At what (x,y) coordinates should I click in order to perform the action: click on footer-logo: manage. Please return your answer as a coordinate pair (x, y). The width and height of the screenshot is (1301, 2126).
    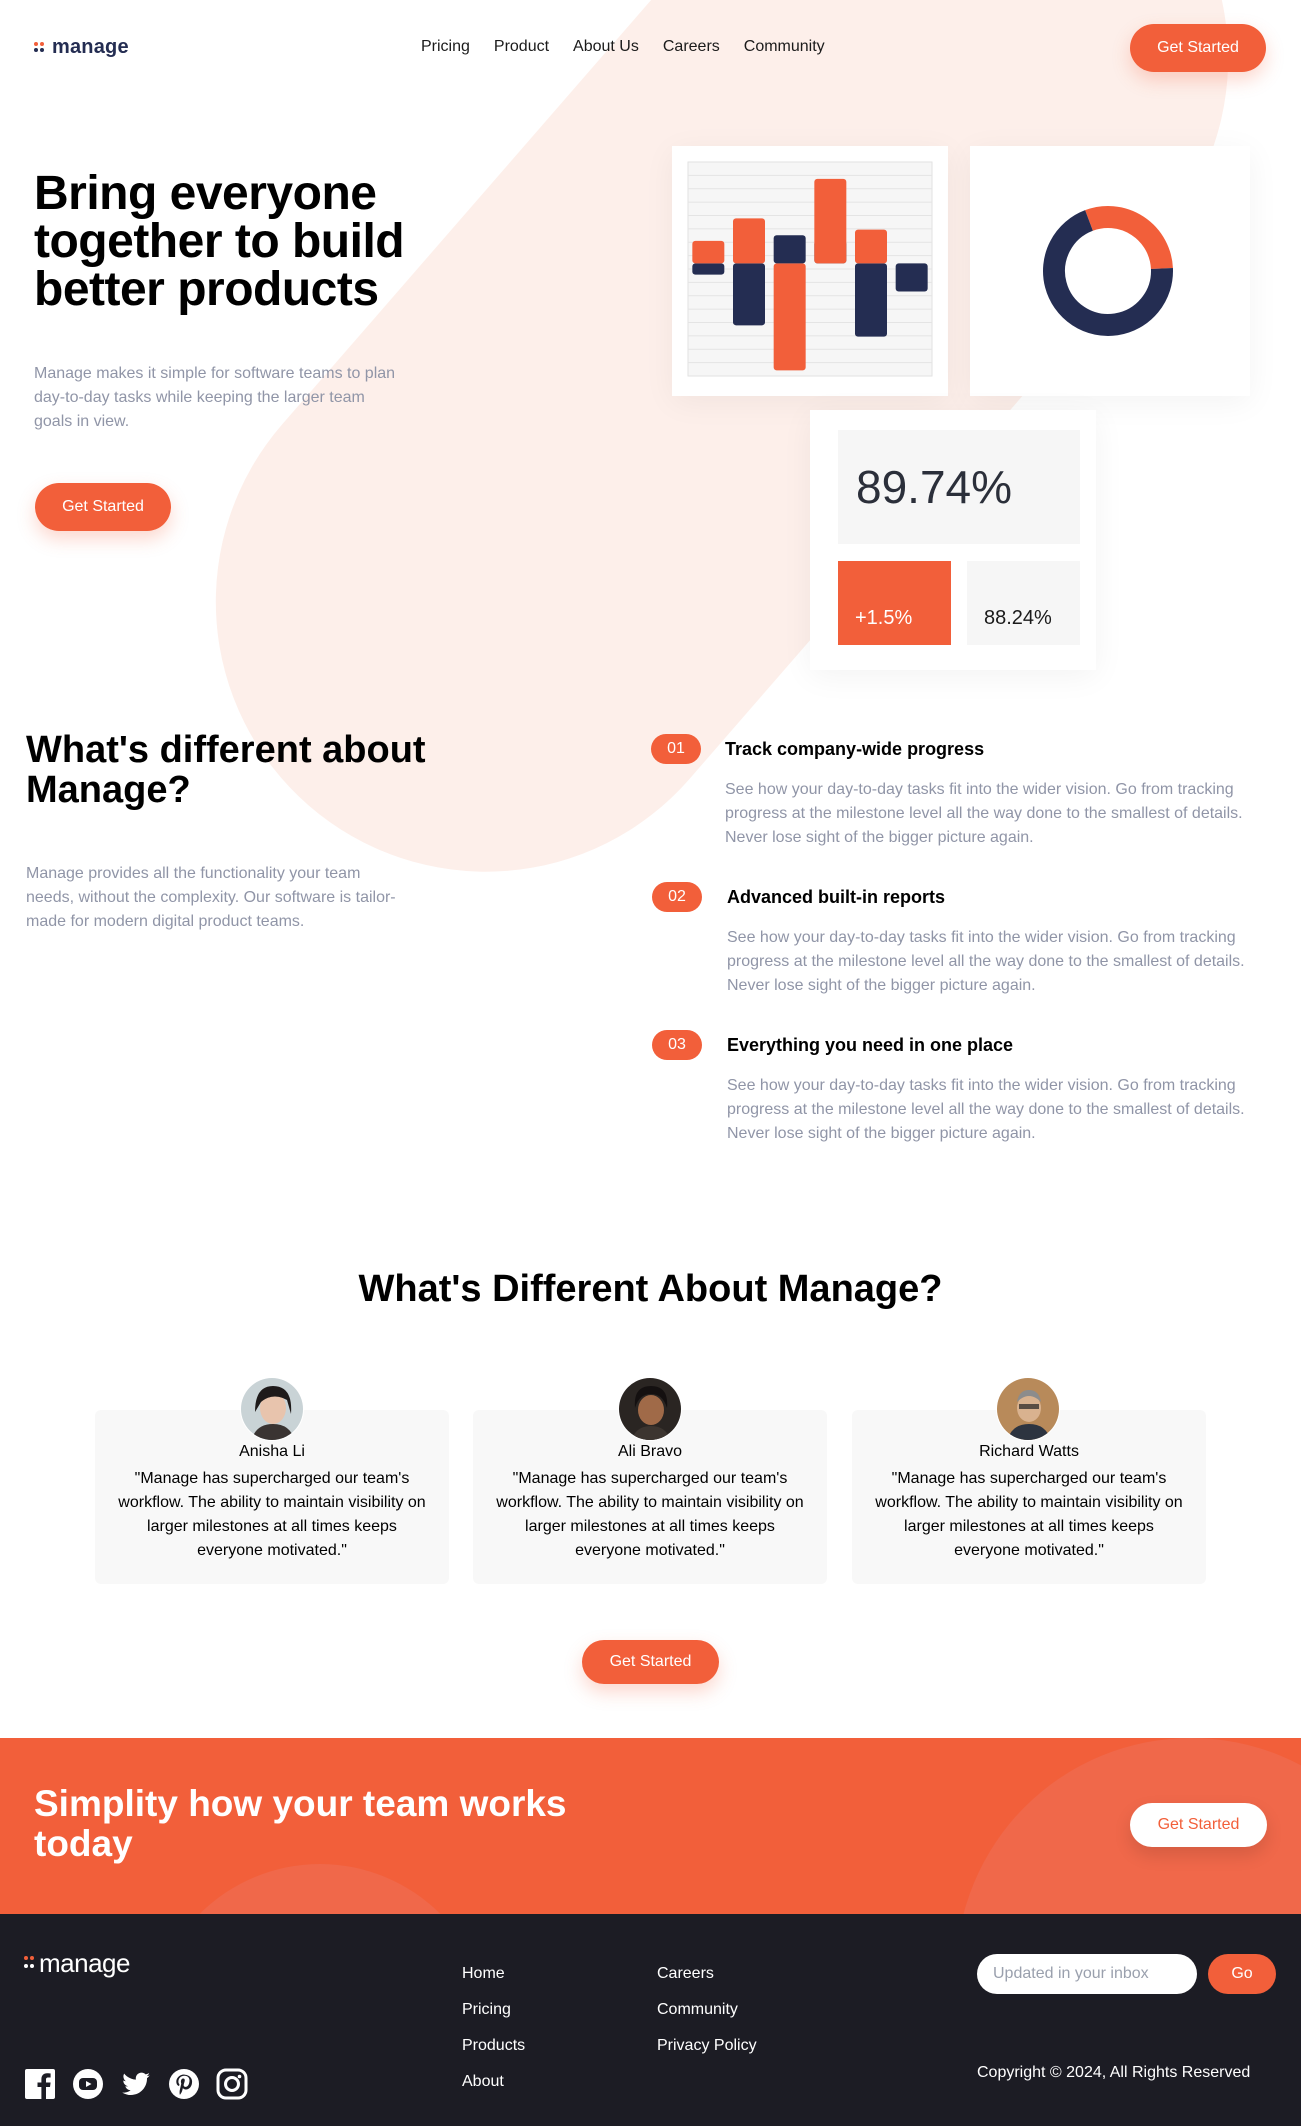
    Looking at the image, I should click on (77, 1963).